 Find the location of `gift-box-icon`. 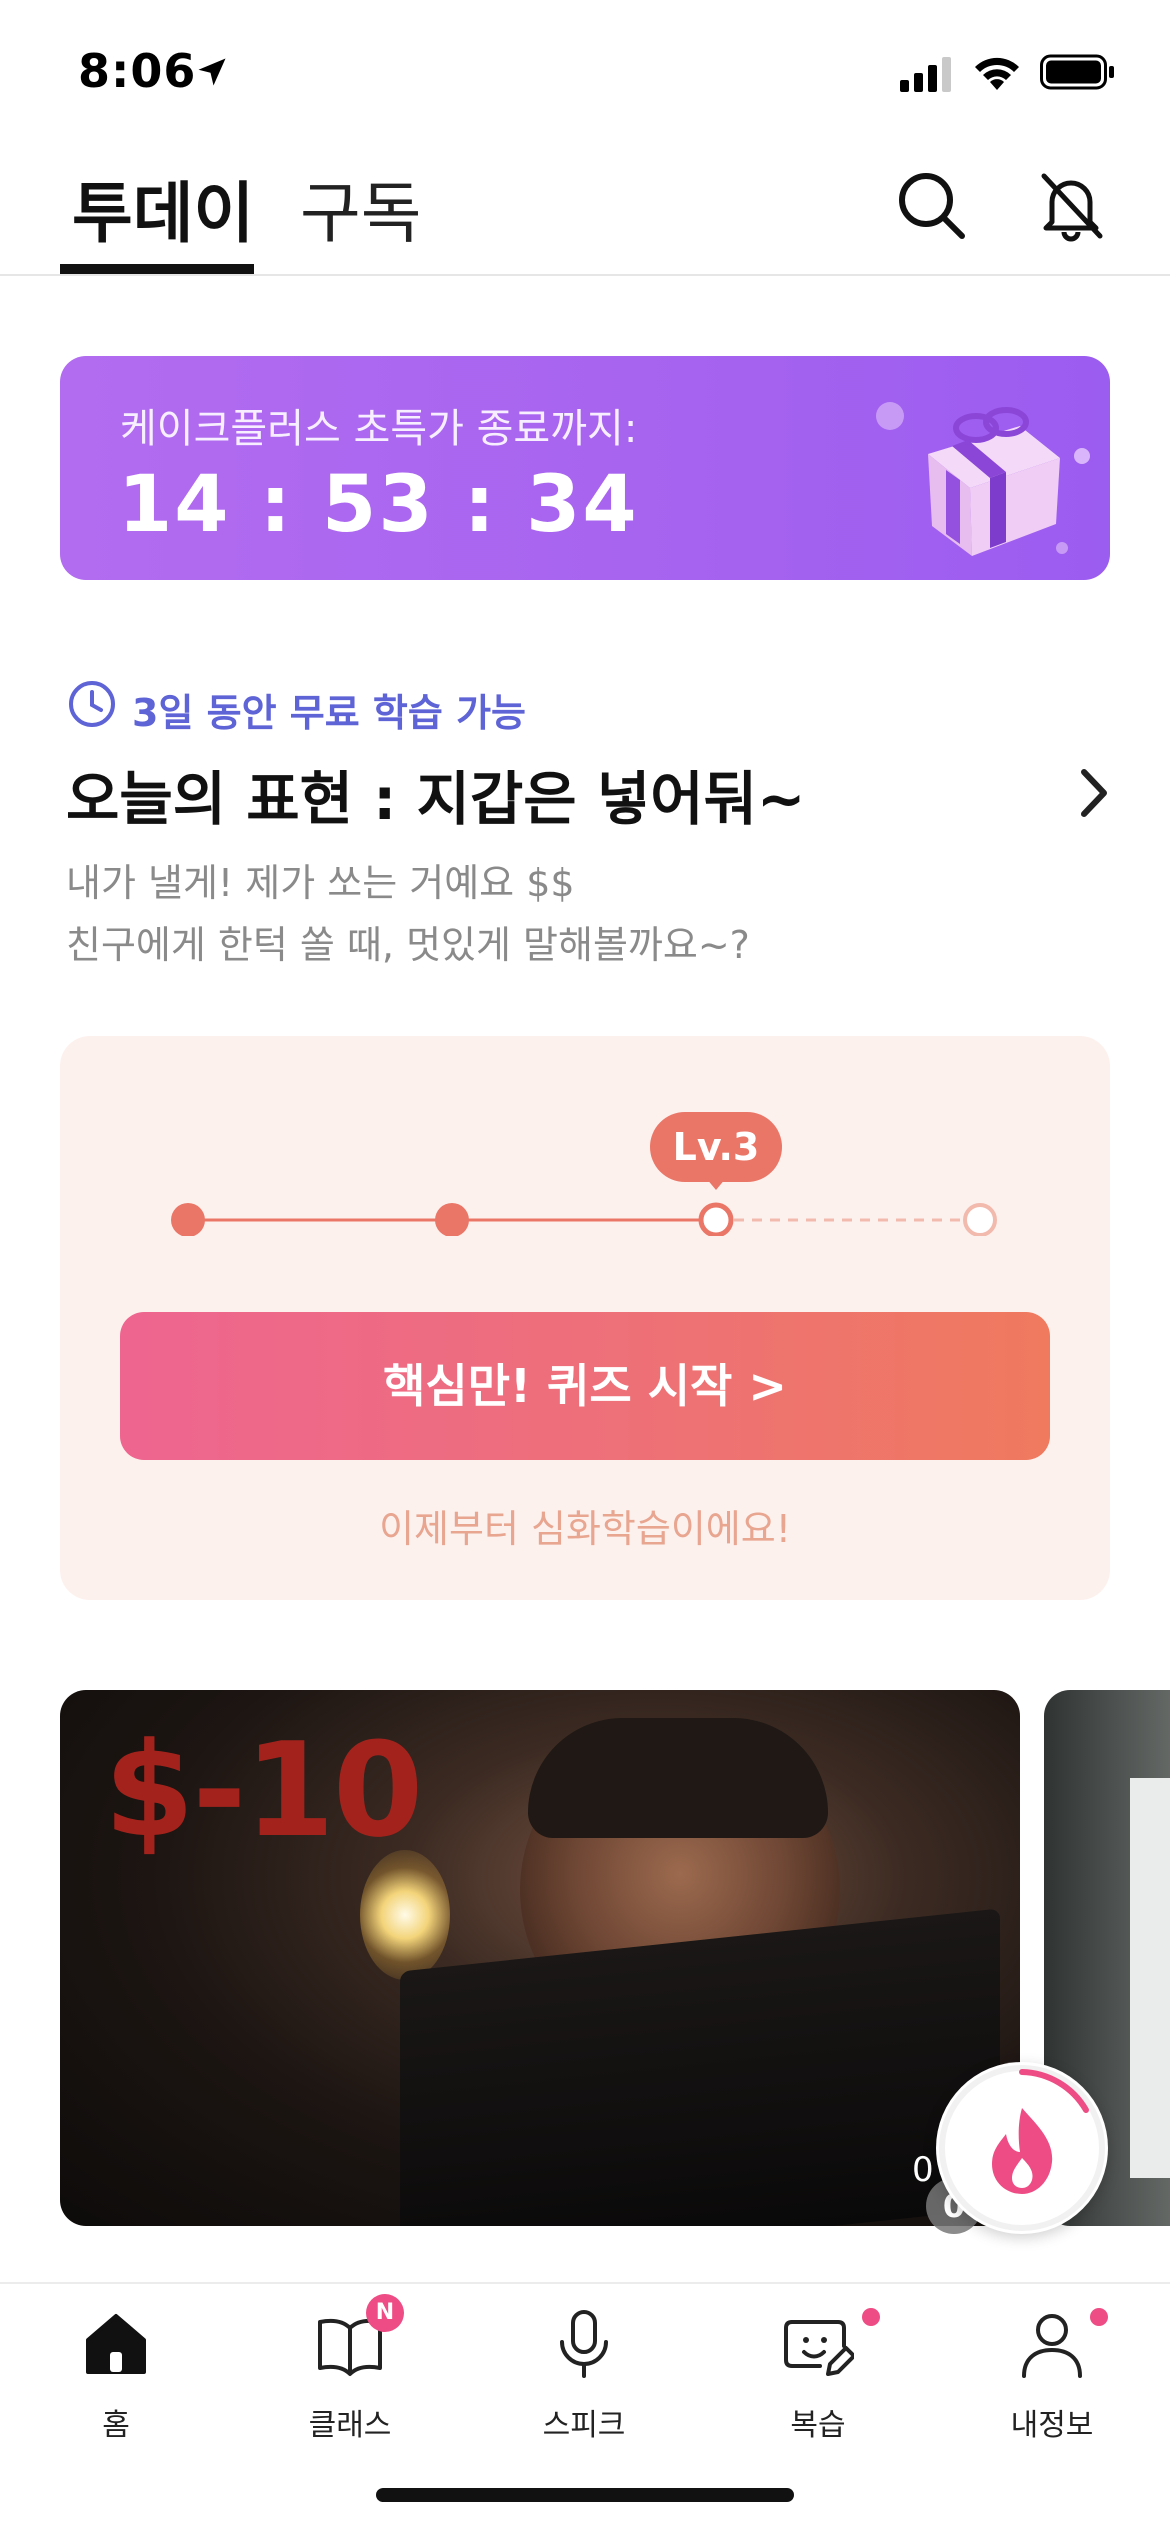

gift-box-icon is located at coordinates (983, 479).